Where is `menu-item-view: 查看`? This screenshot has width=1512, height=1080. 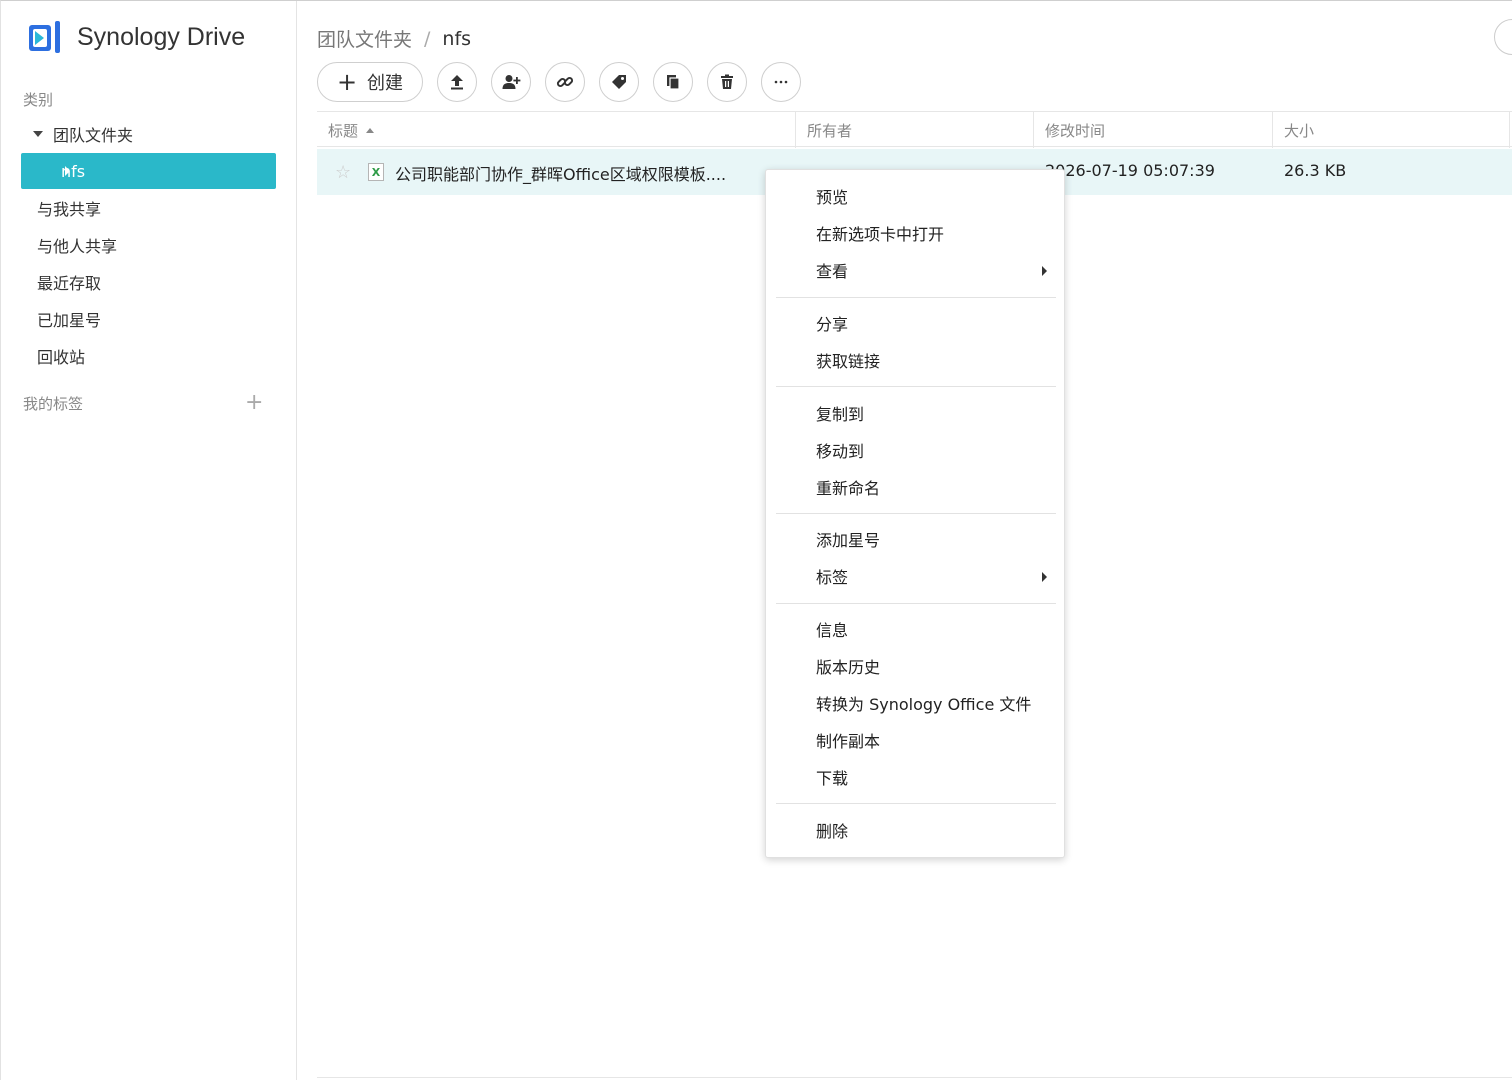
menu-item-view: 查看 is located at coordinates (832, 270).